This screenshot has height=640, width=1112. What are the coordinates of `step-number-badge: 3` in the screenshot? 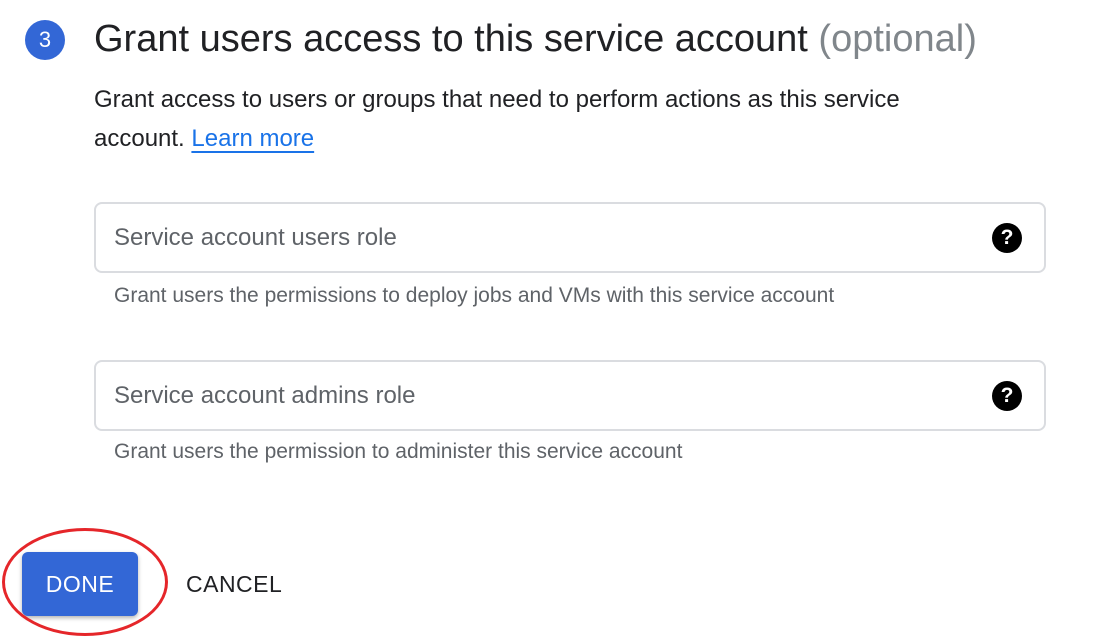 It's located at (45, 40).